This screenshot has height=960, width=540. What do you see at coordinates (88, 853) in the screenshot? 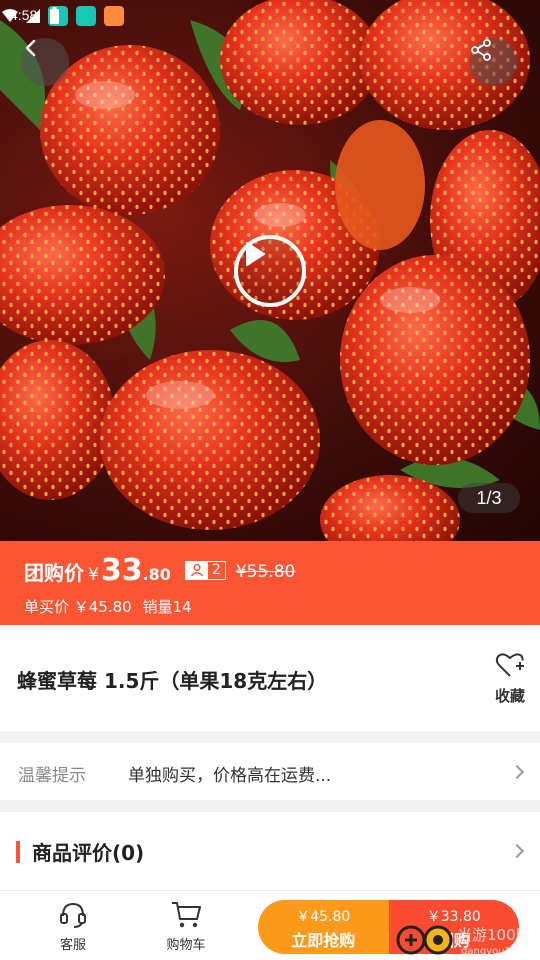
I see `reviews-title: 商品评价(0)` at bounding box center [88, 853].